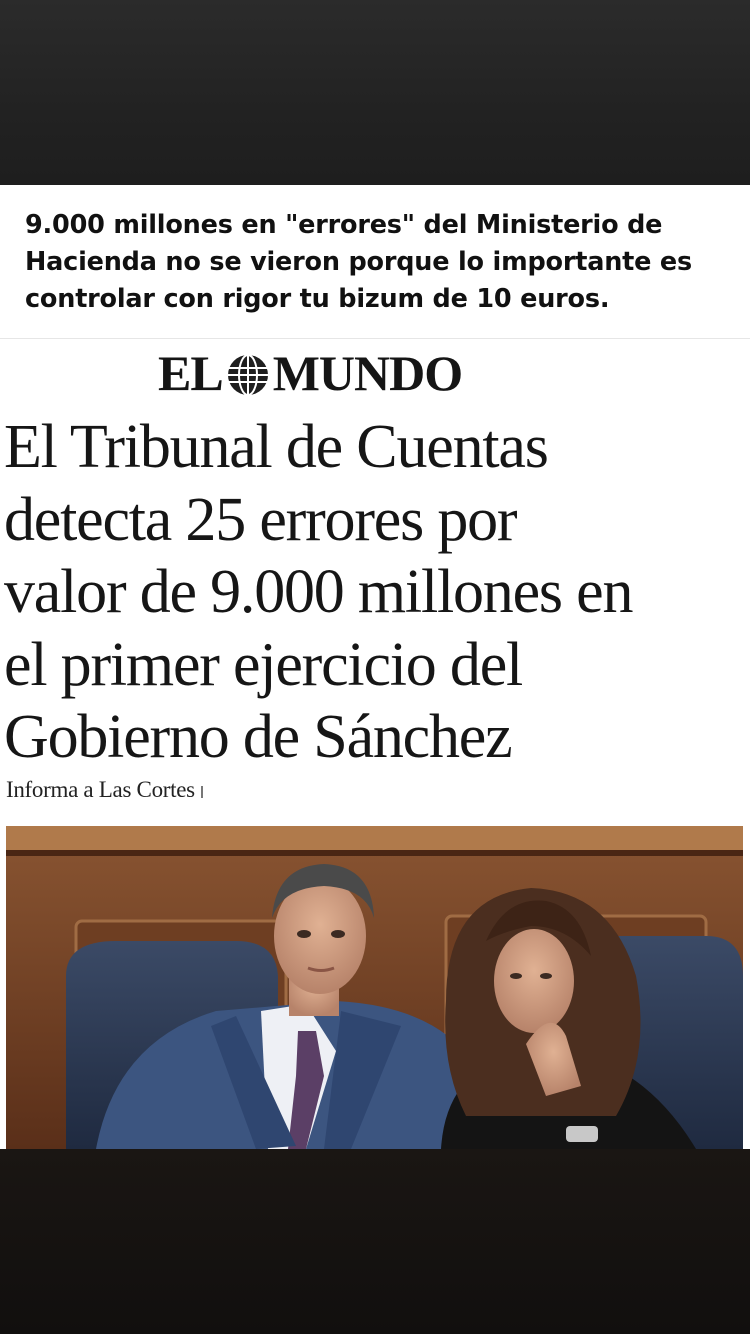 The width and height of the screenshot is (750, 1334). Describe the element at coordinates (263, 664) in the screenshot. I see `headline-line: el primer ejercicio del` at that location.